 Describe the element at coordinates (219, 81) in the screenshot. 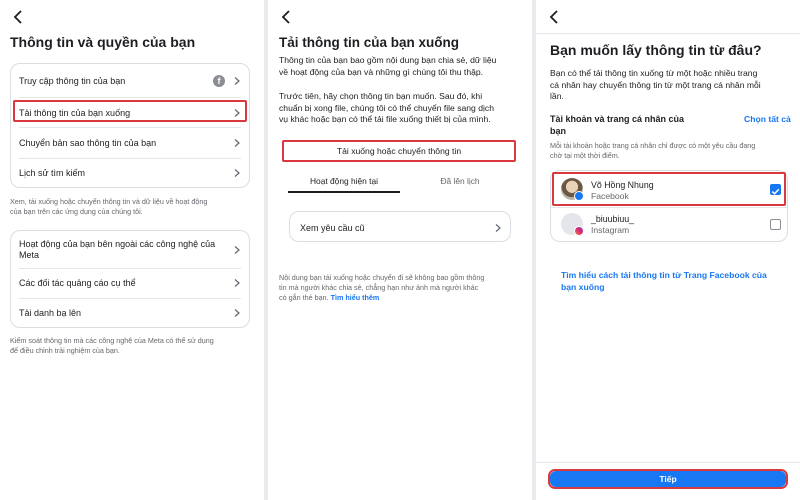

I see `facebook-icon: f` at that location.